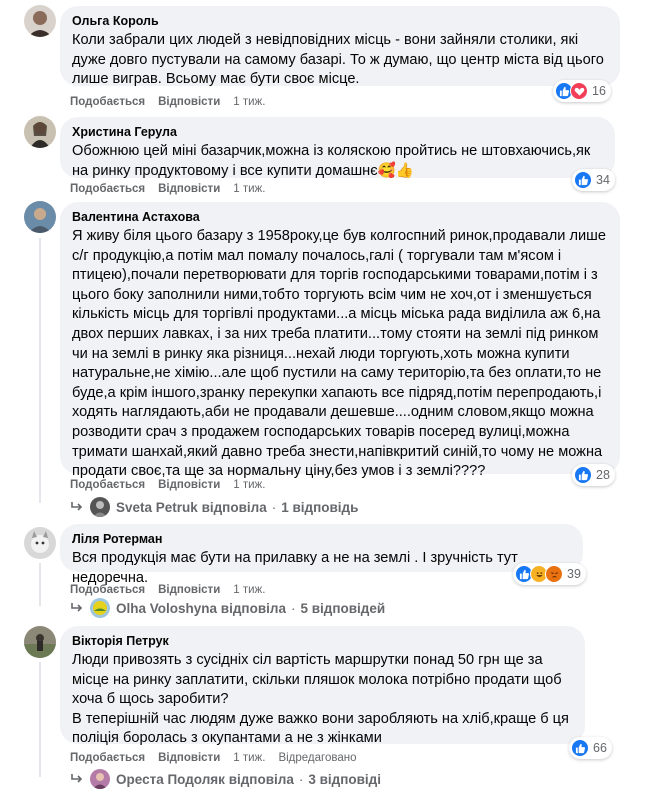 The height and width of the screenshot is (800, 658). What do you see at coordinates (603, 475) in the screenshot?
I see `reaction-count: 28` at bounding box center [603, 475].